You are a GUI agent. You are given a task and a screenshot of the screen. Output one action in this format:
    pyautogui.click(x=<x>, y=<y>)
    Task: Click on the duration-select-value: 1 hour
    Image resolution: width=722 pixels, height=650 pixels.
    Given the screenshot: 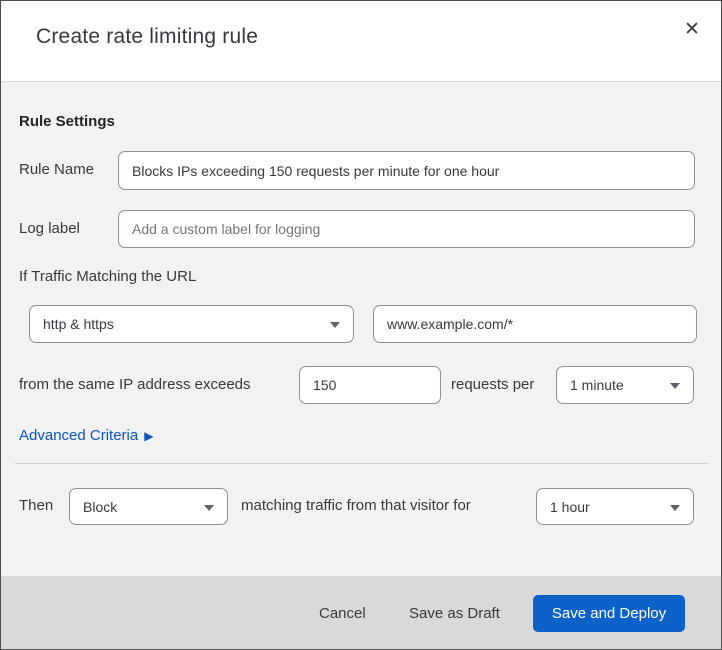 What is the action you would take?
    pyautogui.click(x=570, y=506)
    